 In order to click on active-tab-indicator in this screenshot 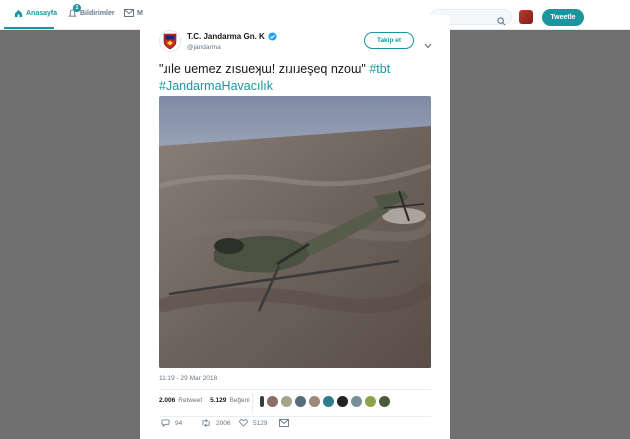, I will do `click(29, 28)`.